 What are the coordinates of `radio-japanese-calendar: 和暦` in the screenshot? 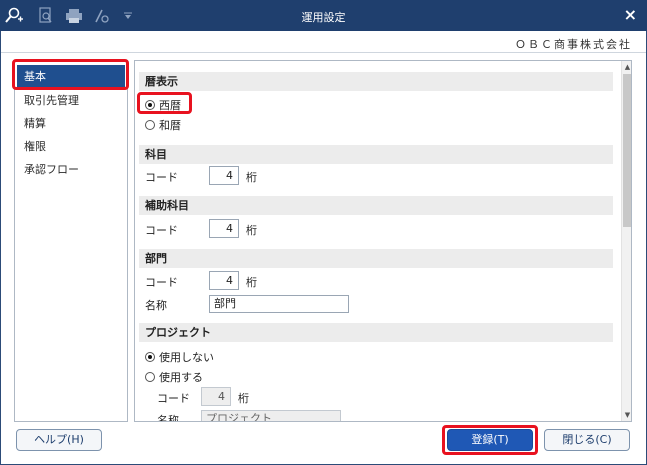 It's located at (163, 125).